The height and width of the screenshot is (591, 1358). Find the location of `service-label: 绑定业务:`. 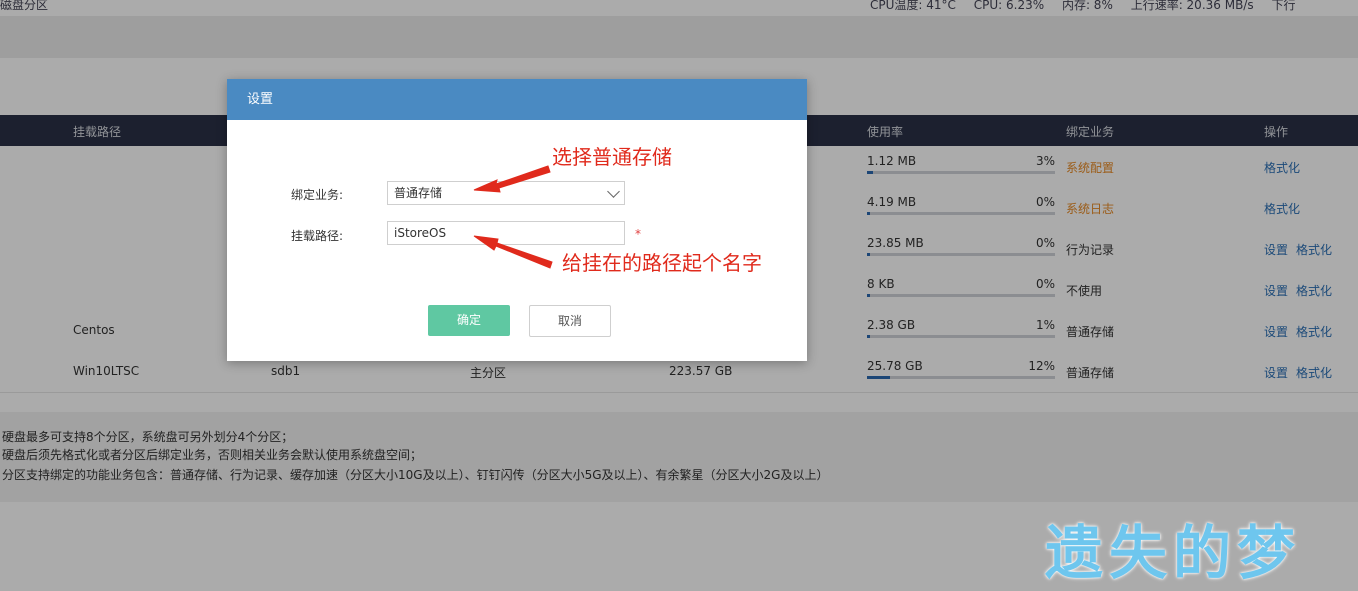

service-label: 绑定业务: is located at coordinates (317, 195).